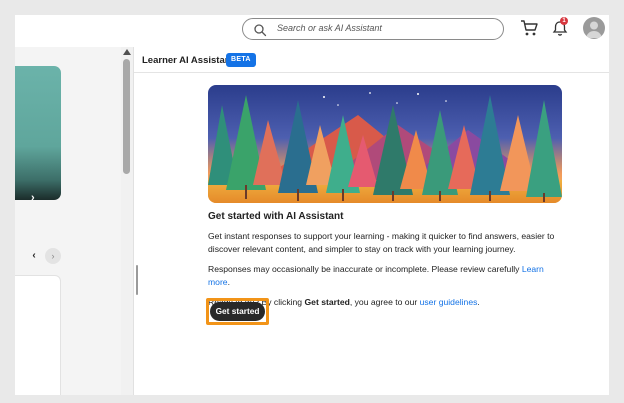 The image size is (624, 403). Describe the element at coordinates (228, 282) in the screenshot. I see `disclaimer-end: .` at that location.